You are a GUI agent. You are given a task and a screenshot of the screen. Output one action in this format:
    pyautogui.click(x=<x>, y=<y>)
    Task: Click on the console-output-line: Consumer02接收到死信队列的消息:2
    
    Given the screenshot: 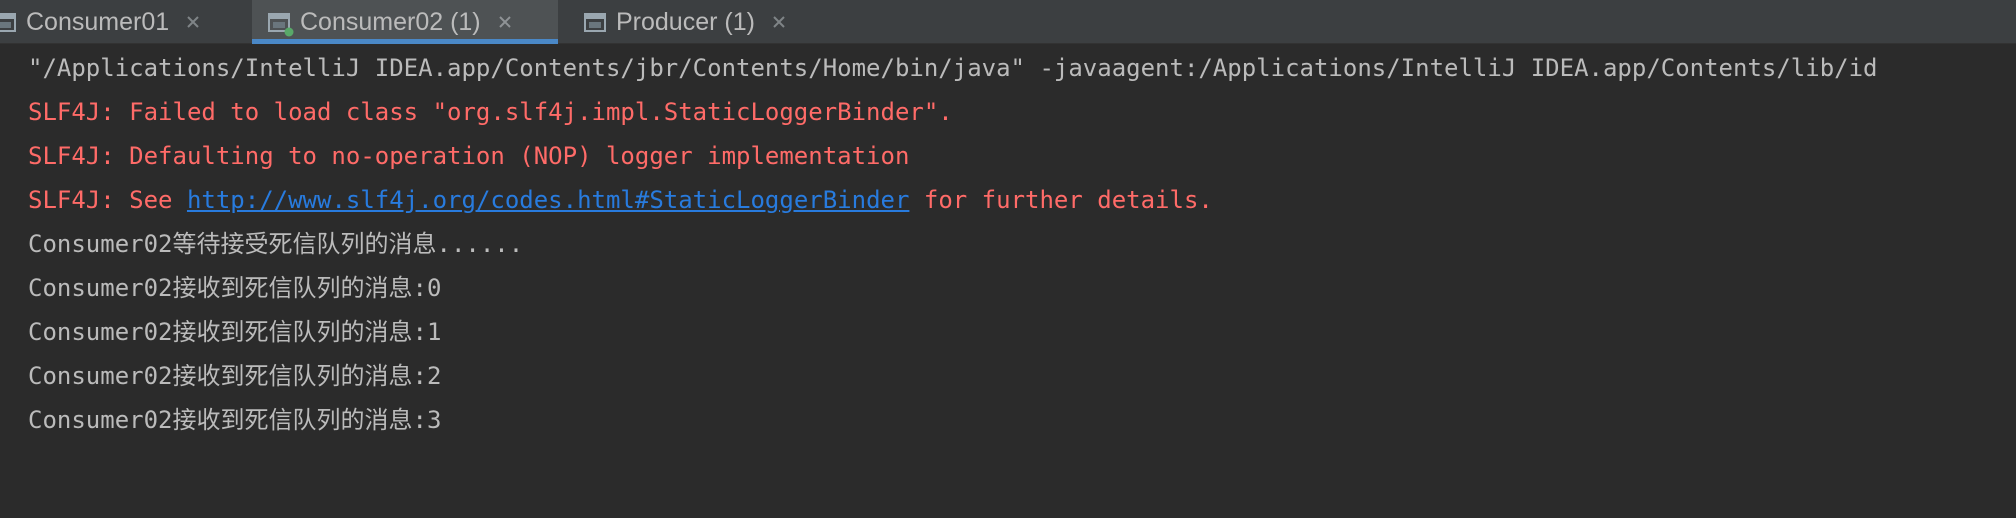 What is the action you would take?
    pyautogui.click(x=235, y=376)
    